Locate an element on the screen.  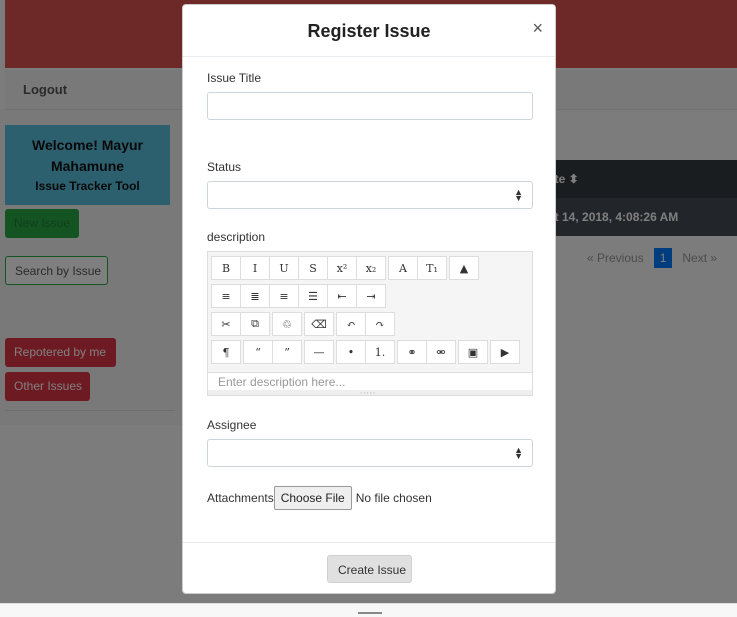
redo-icon: ↷ is located at coordinates (380, 324).